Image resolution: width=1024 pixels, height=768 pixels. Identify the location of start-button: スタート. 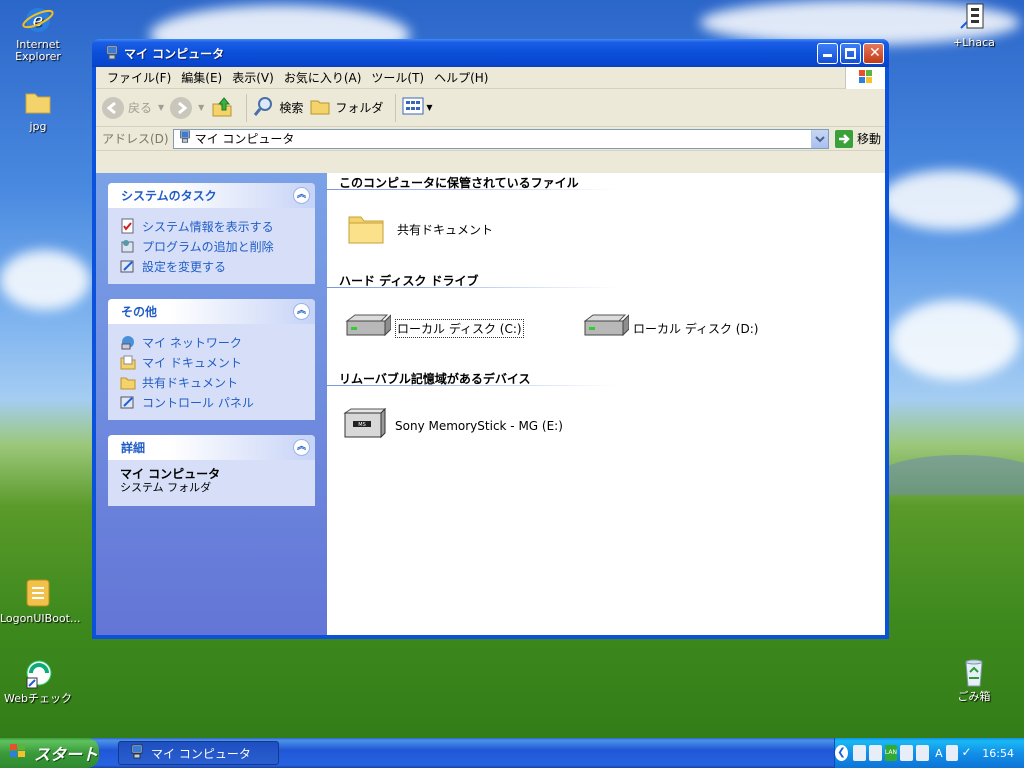
(49, 753).